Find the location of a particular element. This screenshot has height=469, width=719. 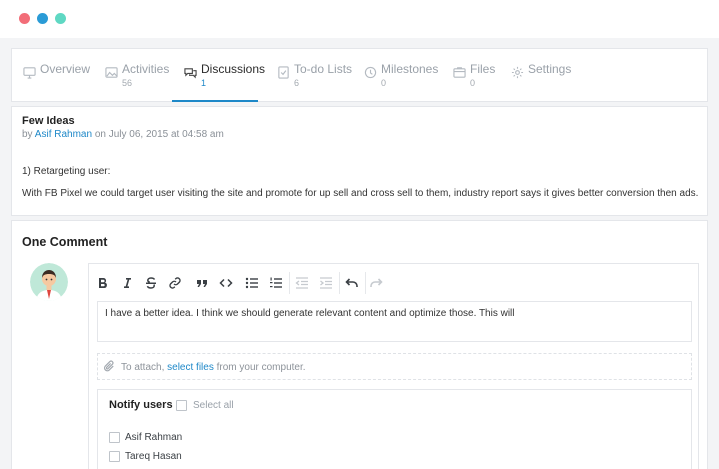

comment-heading: One Comment is located at coordinates (65, 242).